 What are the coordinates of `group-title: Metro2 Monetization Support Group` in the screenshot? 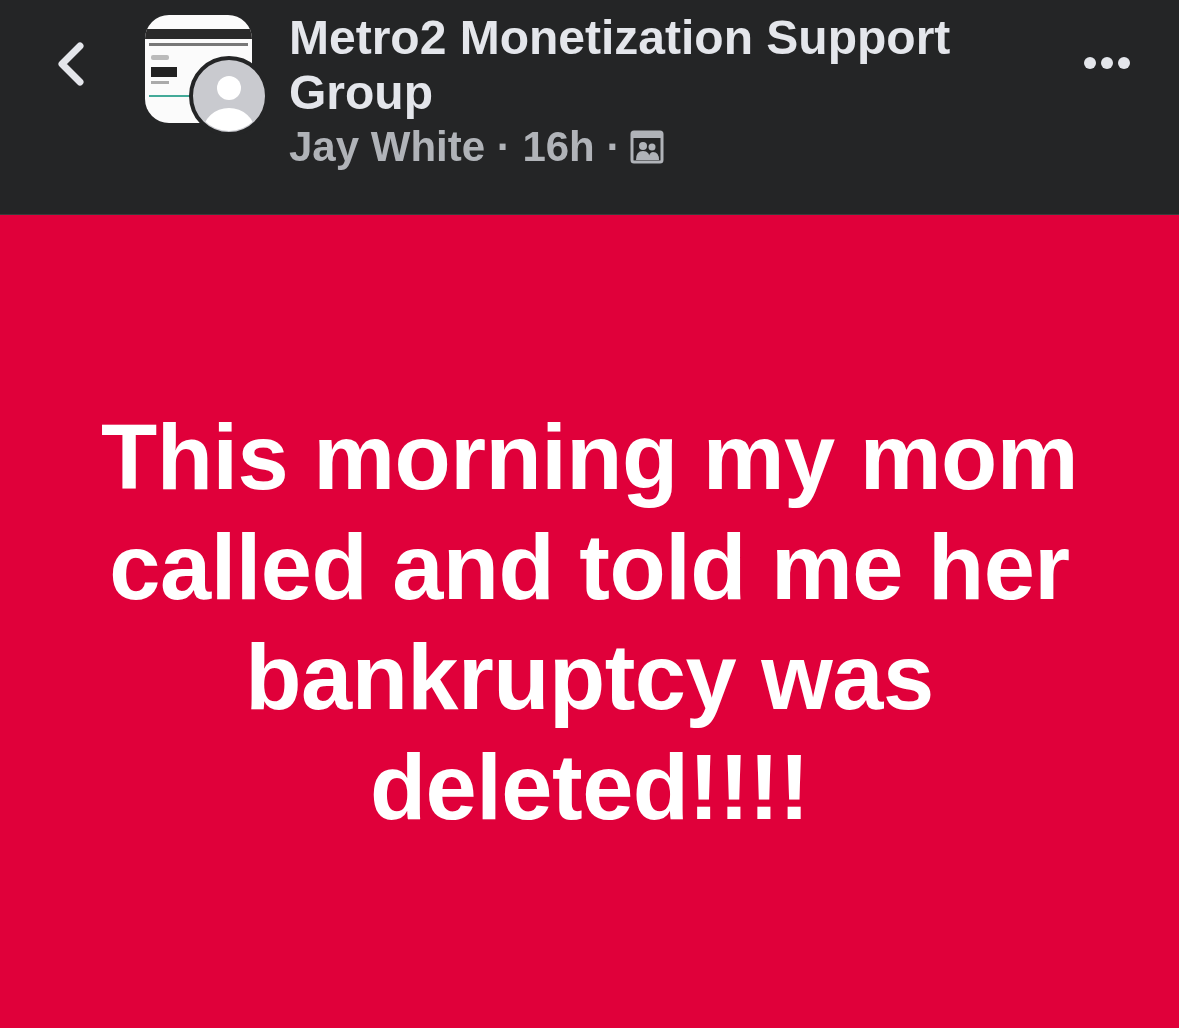 It's located at (649, 65).